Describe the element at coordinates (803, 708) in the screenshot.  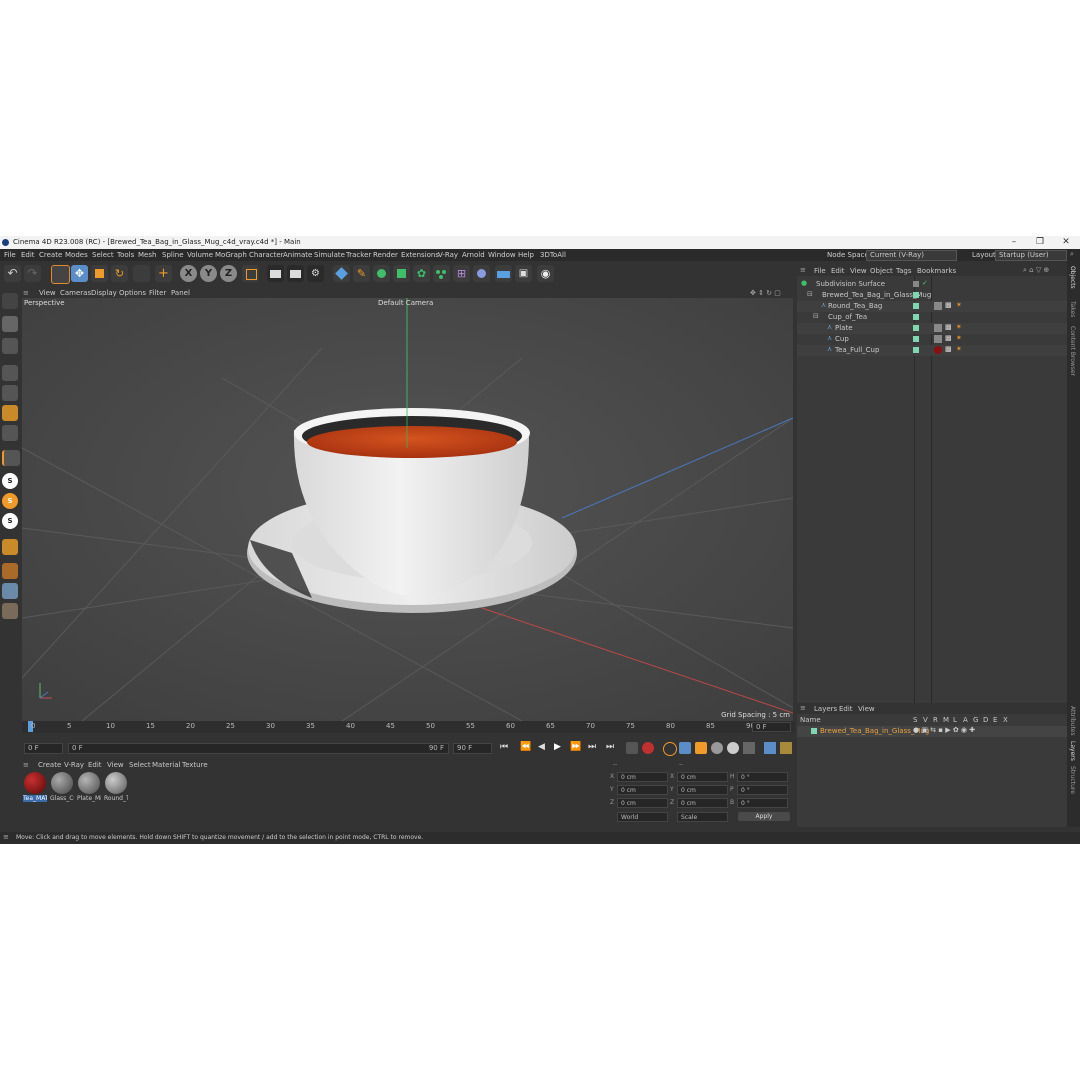
I see `layer-menu-icon: ≡` at that location.